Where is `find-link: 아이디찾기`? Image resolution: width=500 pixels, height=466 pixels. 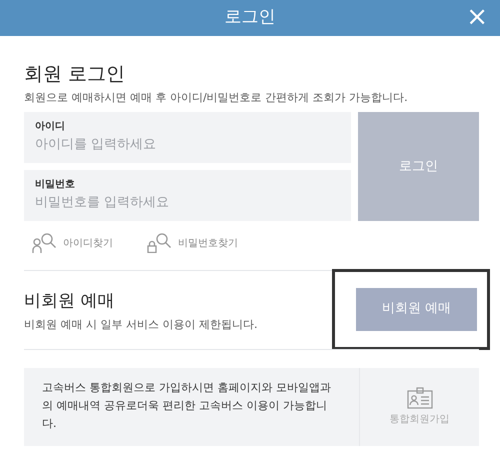 find-link: 아이디찾기 is located at coordinates (72, 243).